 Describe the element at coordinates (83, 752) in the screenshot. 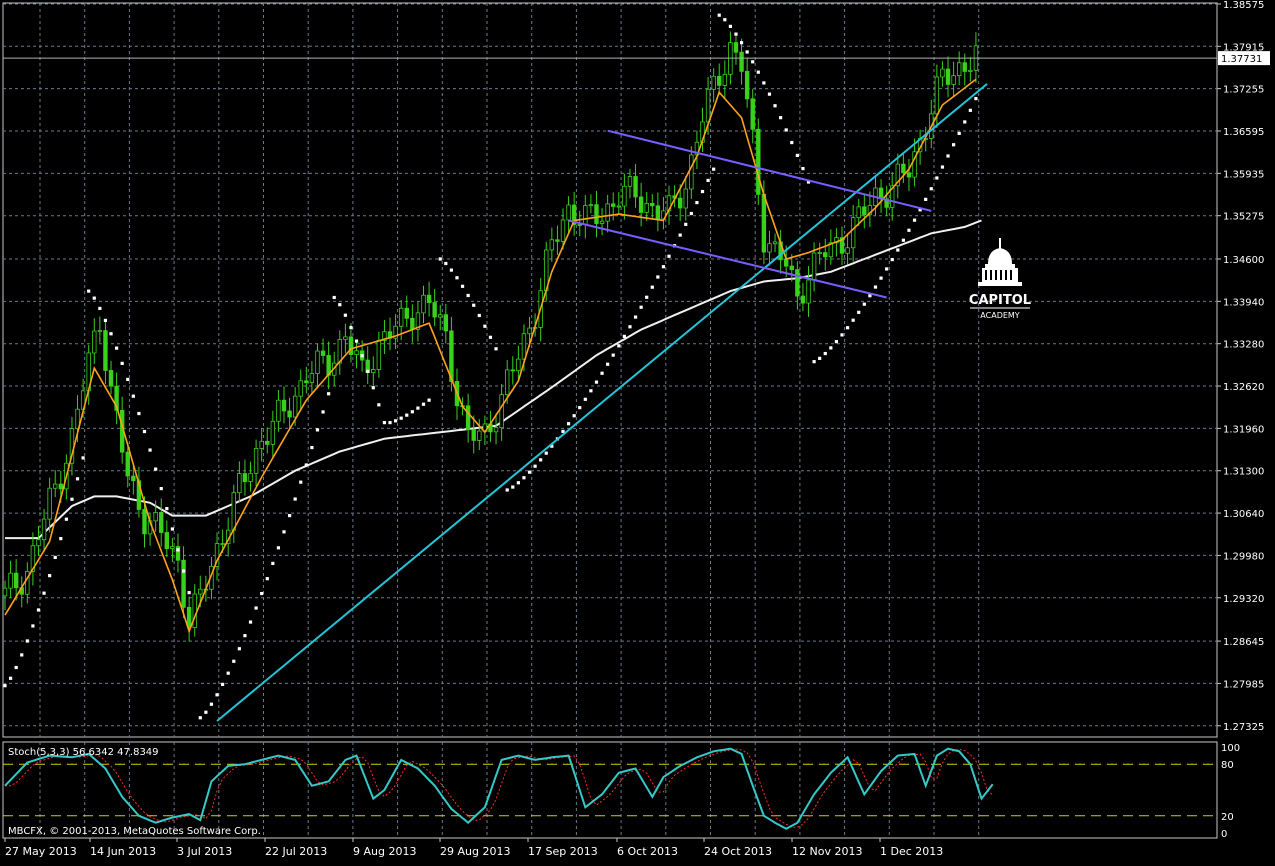

I see `stoch-title: Stoch(5,3,3) 56.6342 47.8349` at that location.